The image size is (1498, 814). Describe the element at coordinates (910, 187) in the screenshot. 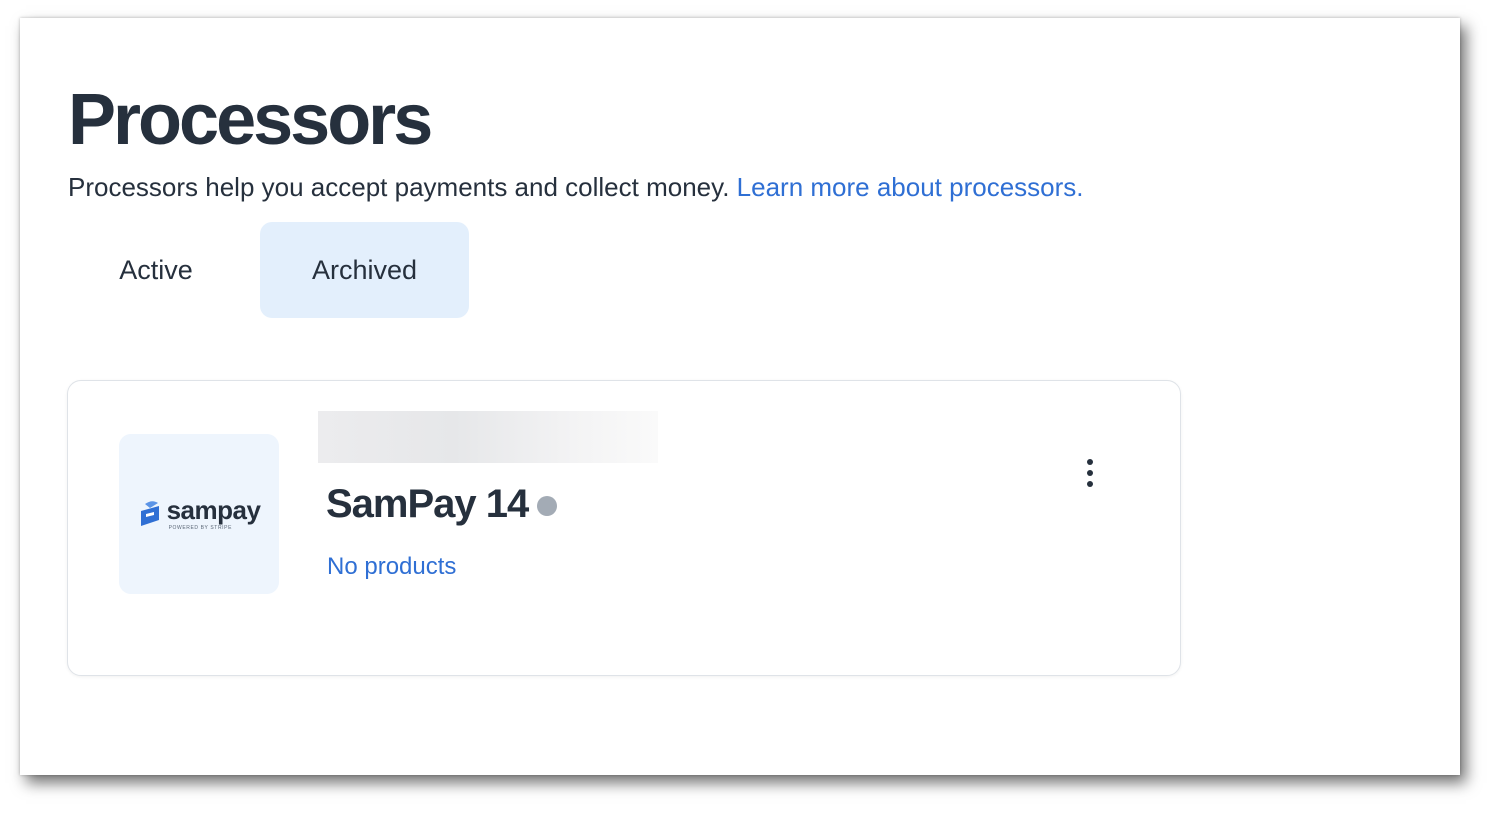

I see `learn-more-link: Learn more about processors.` at that location.